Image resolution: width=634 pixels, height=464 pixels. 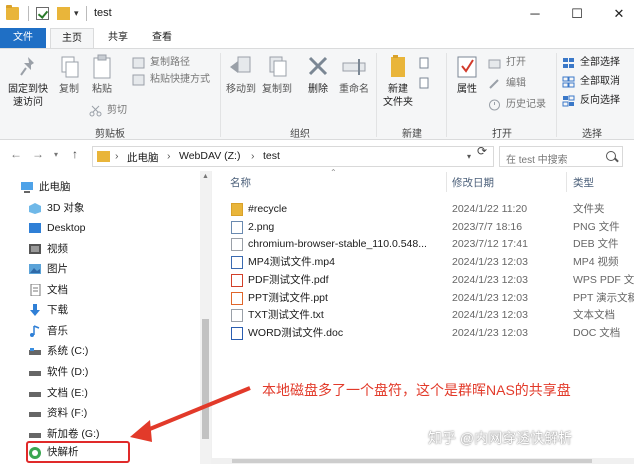 What do you see at coordinates (416, 390) in the screenshot?
I see `annotation-text: 本地磁盘多了一个盘符，这个是群晖NAS的共享盘` at bounding box center [416, 390].